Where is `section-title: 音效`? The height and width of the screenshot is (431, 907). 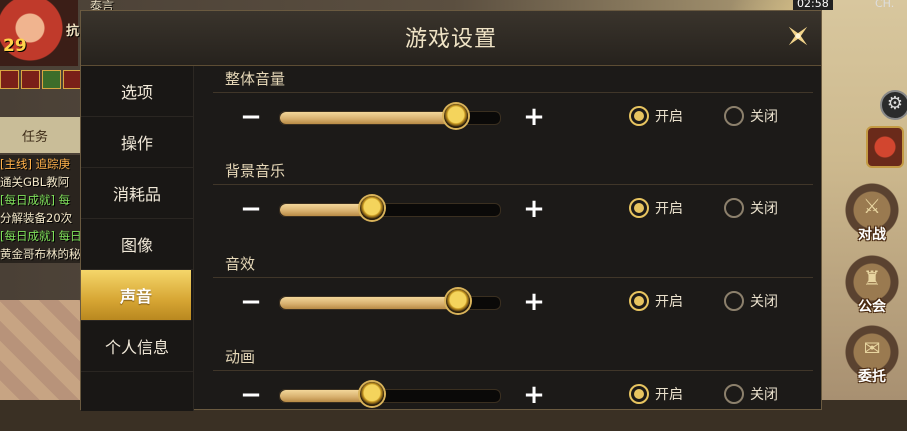
section-title: 音效 is located at coordinates (513, 264).